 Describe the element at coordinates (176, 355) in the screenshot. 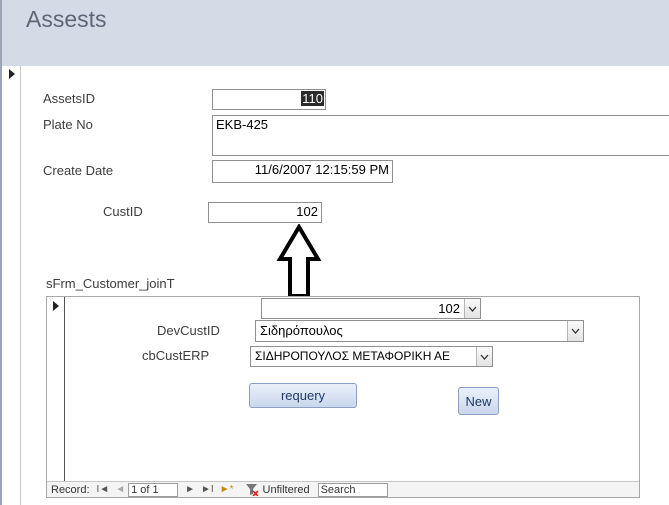

I see `cb-cust-erp-label: cbCustERP` at that location.